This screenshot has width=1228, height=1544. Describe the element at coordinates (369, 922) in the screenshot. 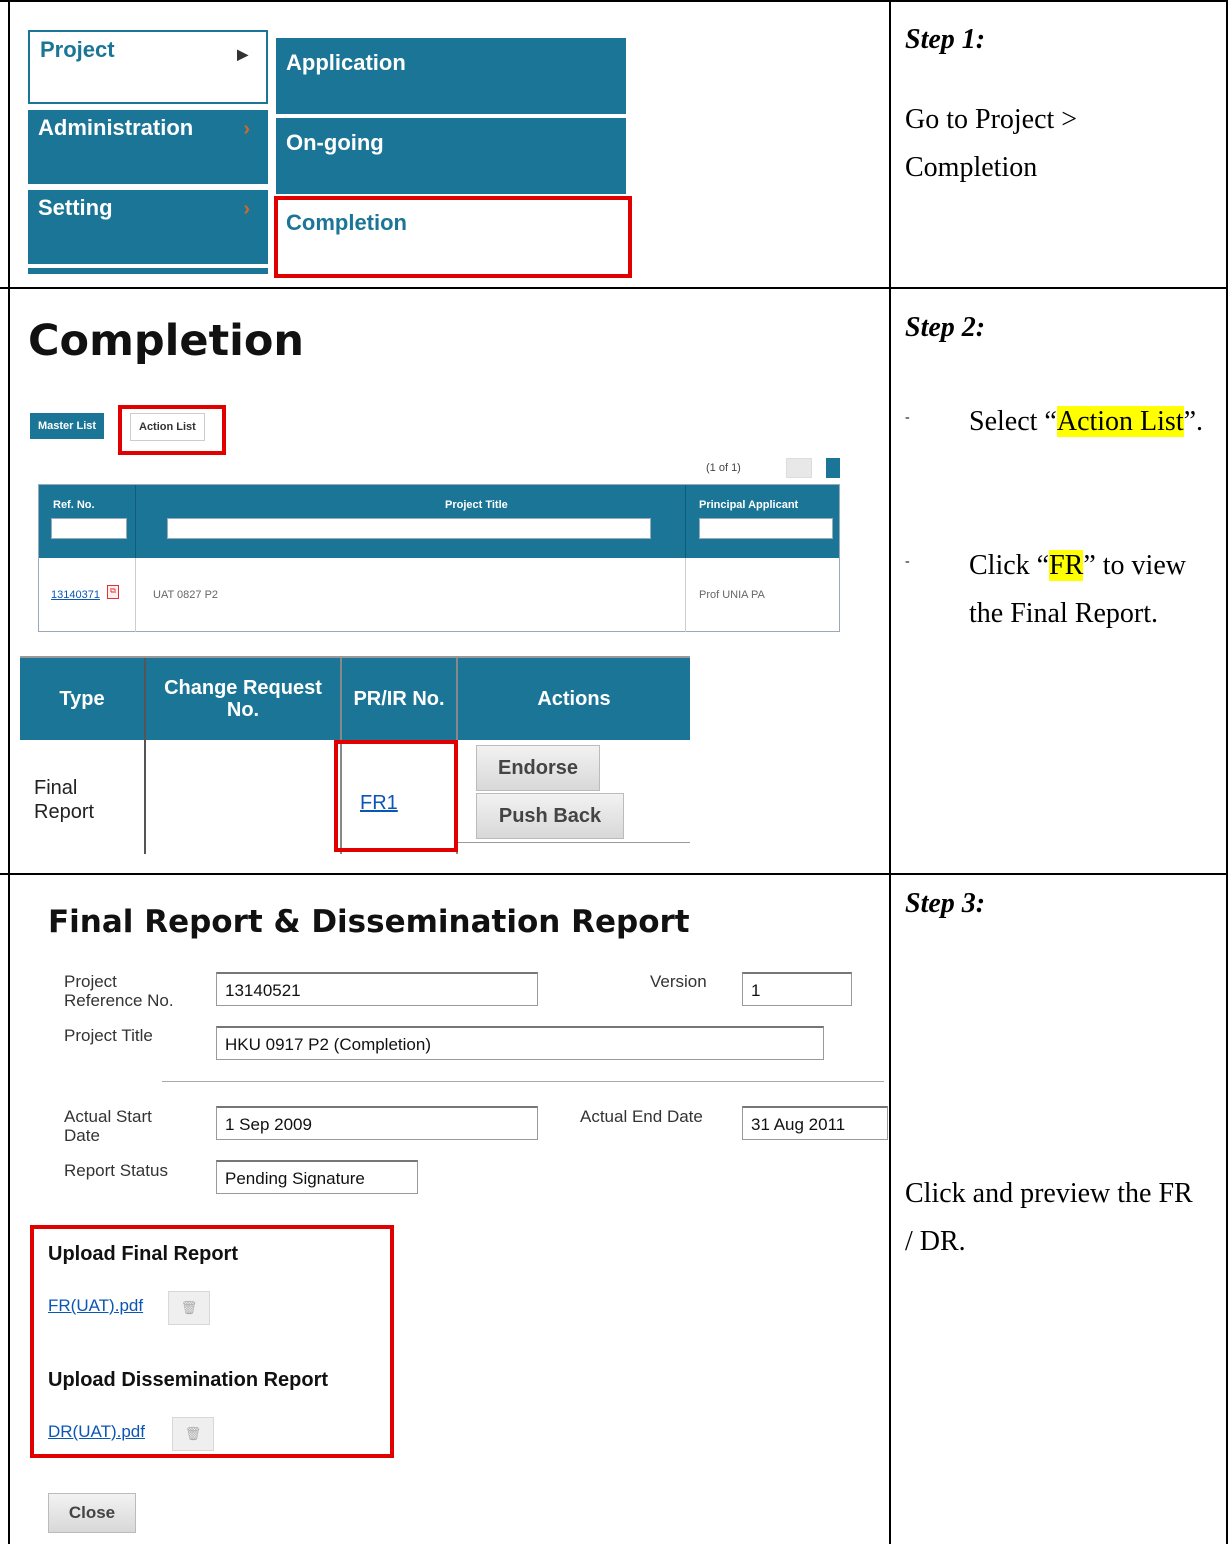

I see `page-title: Final Report & Dissemination Report` at that location.